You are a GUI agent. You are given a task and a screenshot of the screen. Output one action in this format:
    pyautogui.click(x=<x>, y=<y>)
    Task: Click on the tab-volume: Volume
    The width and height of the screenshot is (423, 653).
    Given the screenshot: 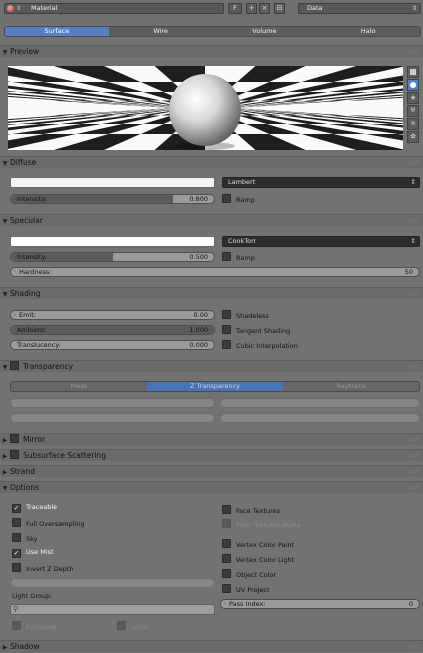 What is the action you would take?
    pyautogui.click(x=264, y=31)
    